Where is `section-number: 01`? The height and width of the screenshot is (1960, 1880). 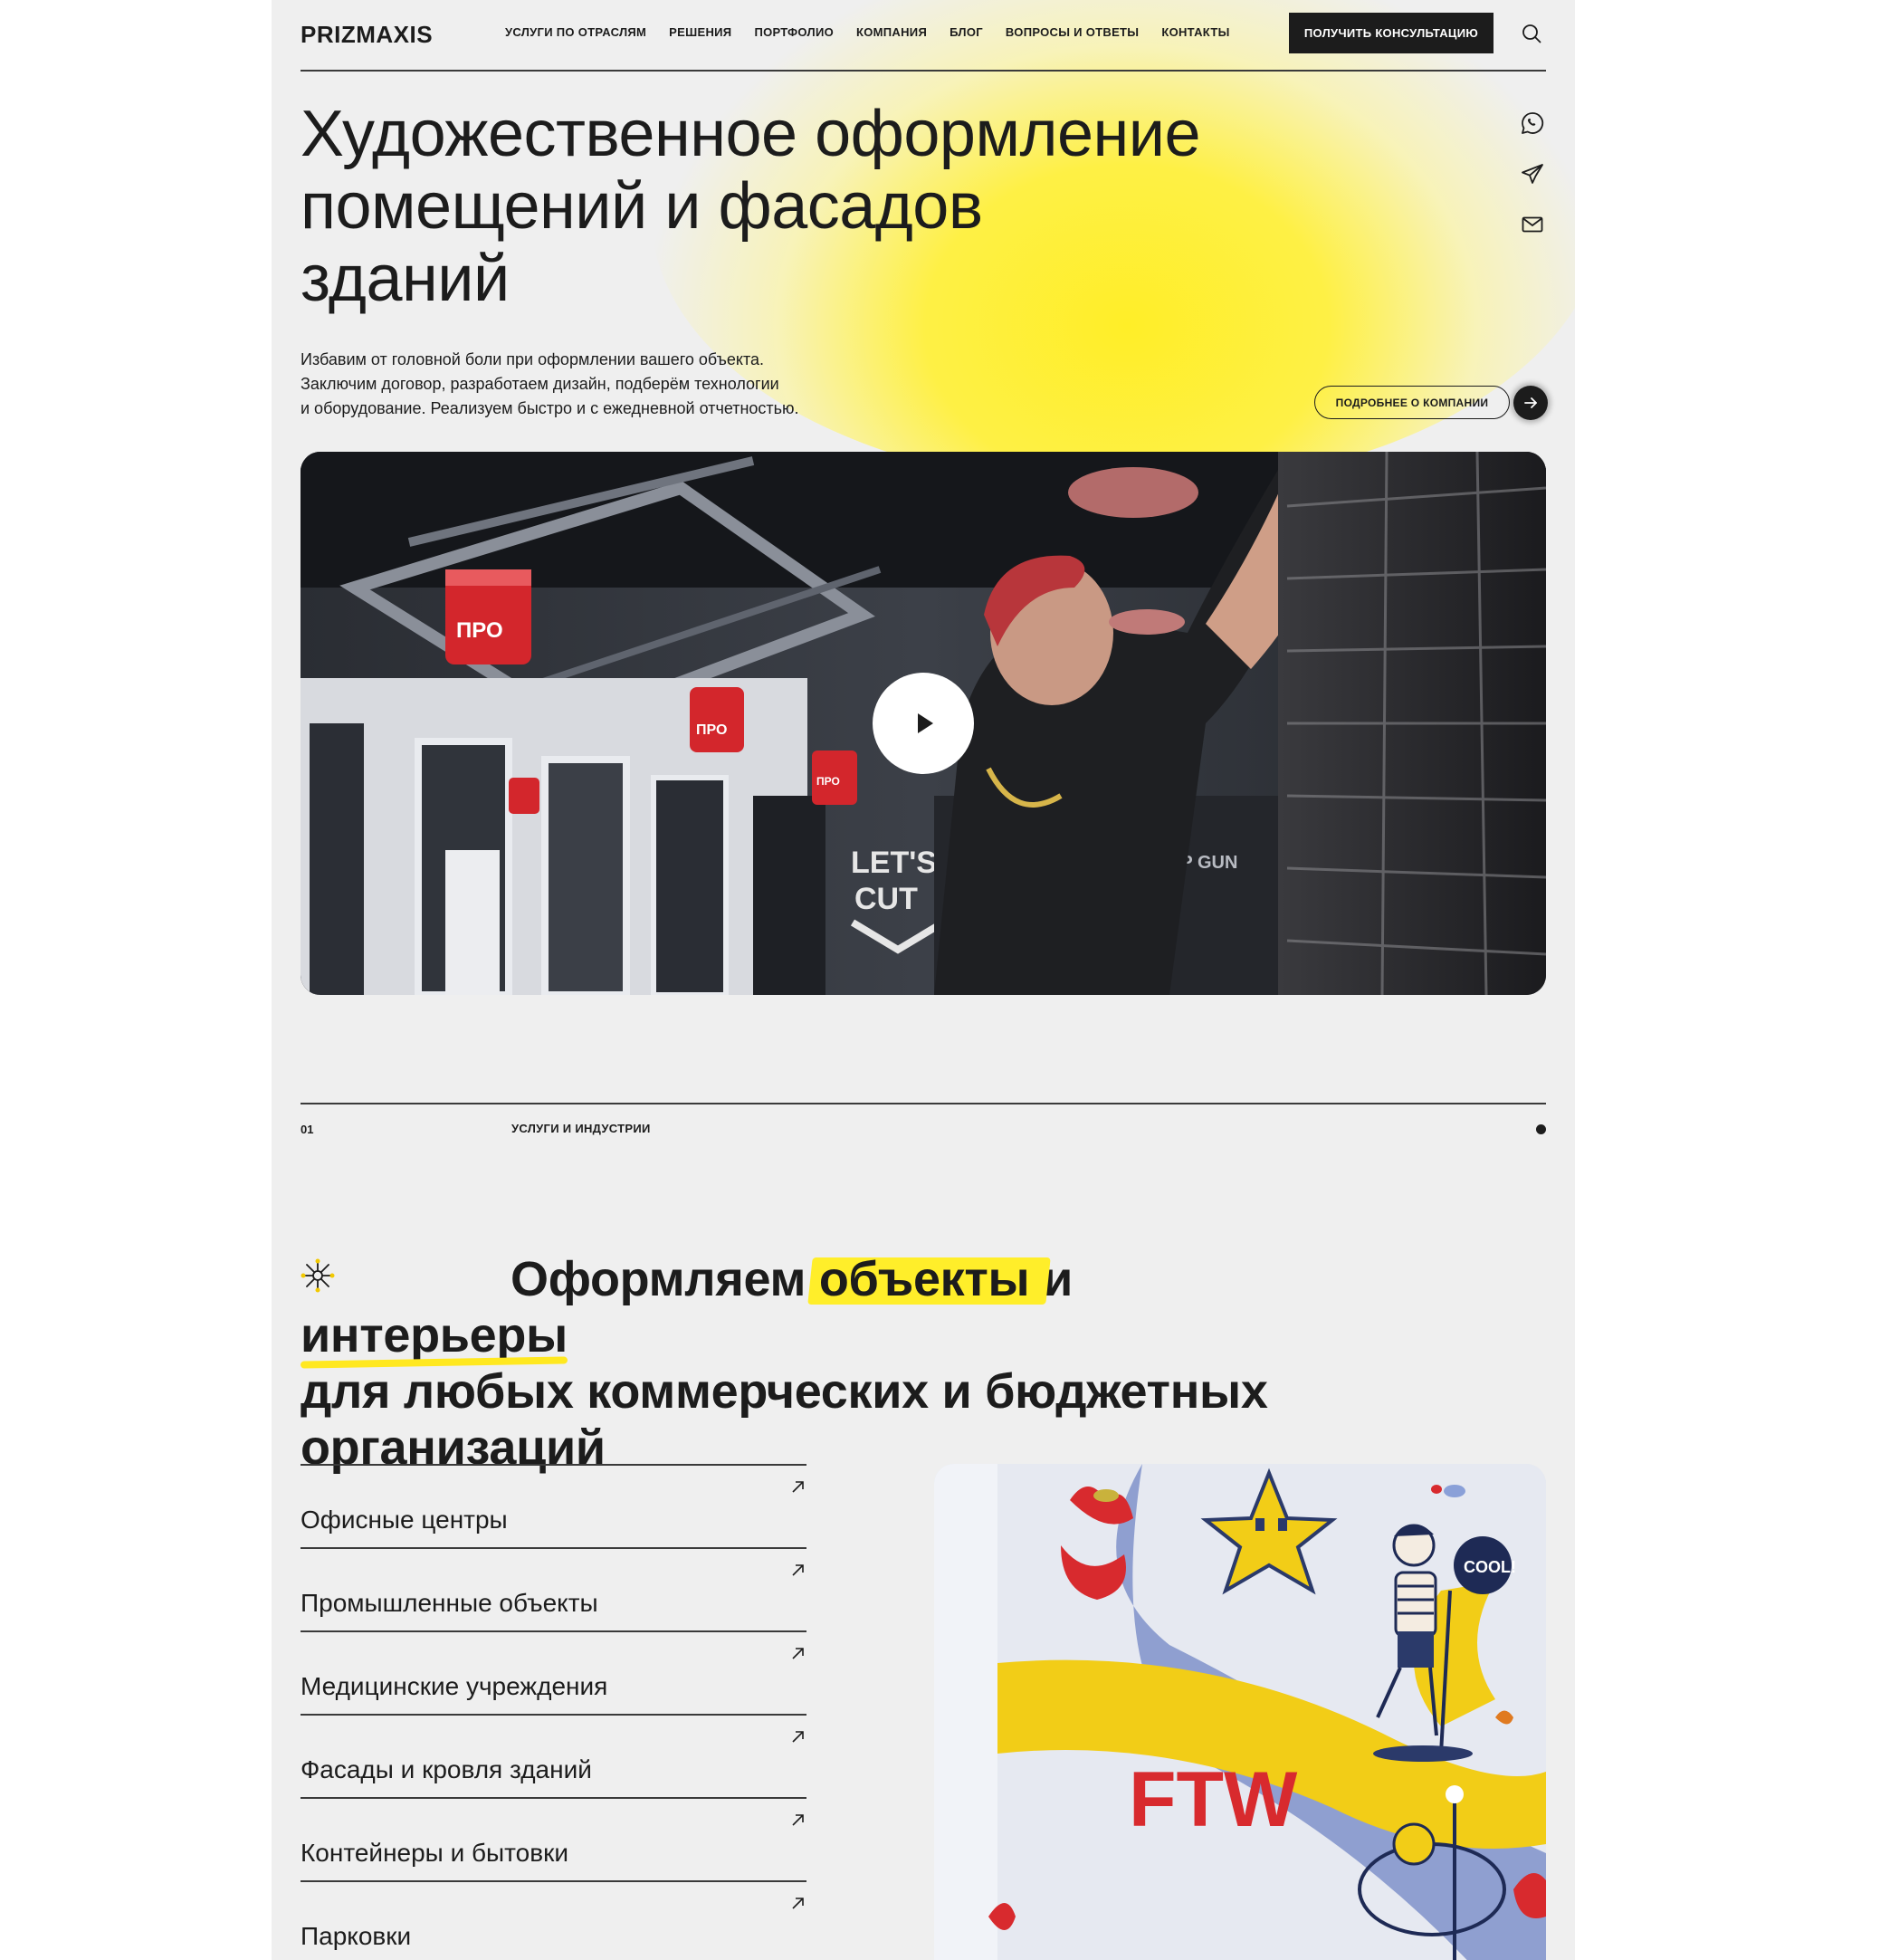
section-number: 01 is located at coordinates (308, 1129).